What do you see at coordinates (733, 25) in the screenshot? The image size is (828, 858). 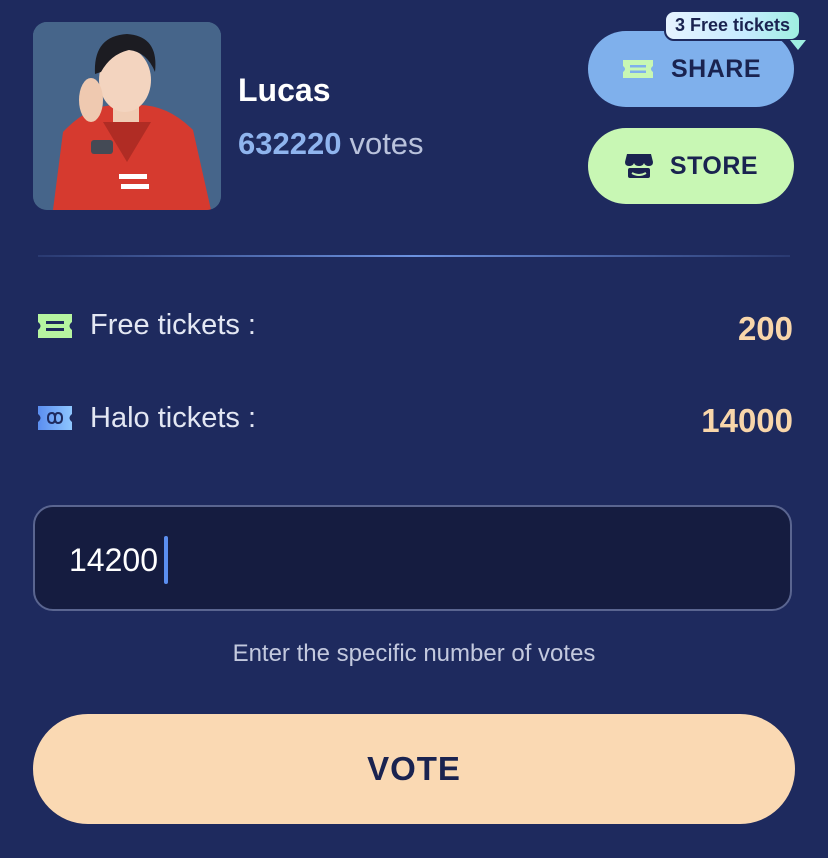 I see `free-tickets-badge: 3 Free tickets` at bounding box center [733, 25].